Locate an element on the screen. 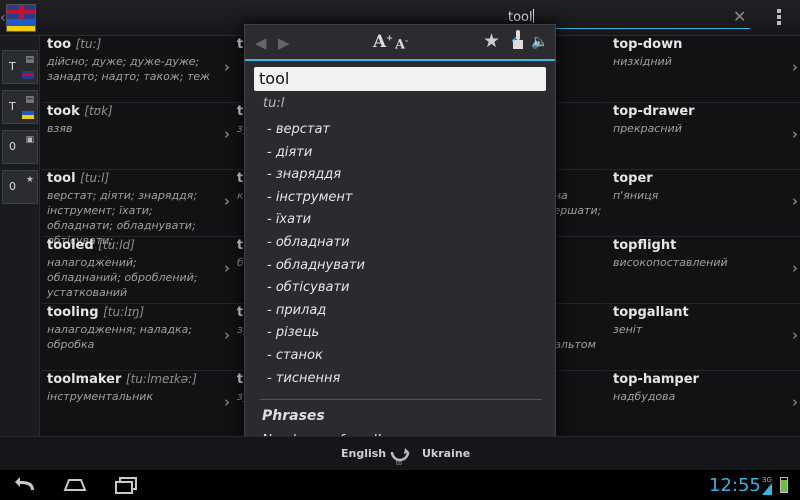 The width and height of the screenshot is (800, 500). uk-ua-flag-icon is located at coordinates (21, 18).